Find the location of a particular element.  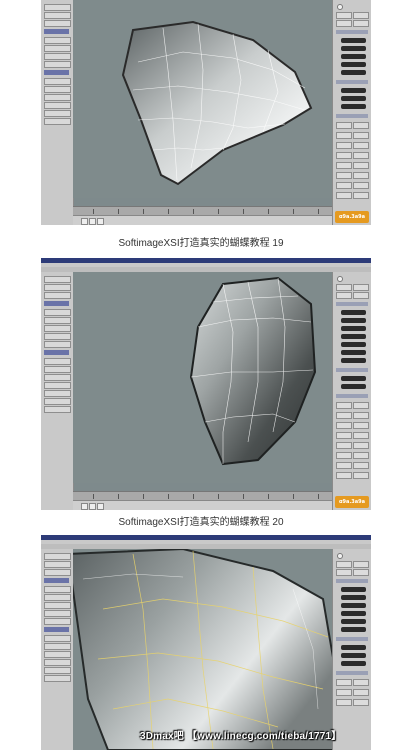

stop-icon is located at coordinates (92, 506).